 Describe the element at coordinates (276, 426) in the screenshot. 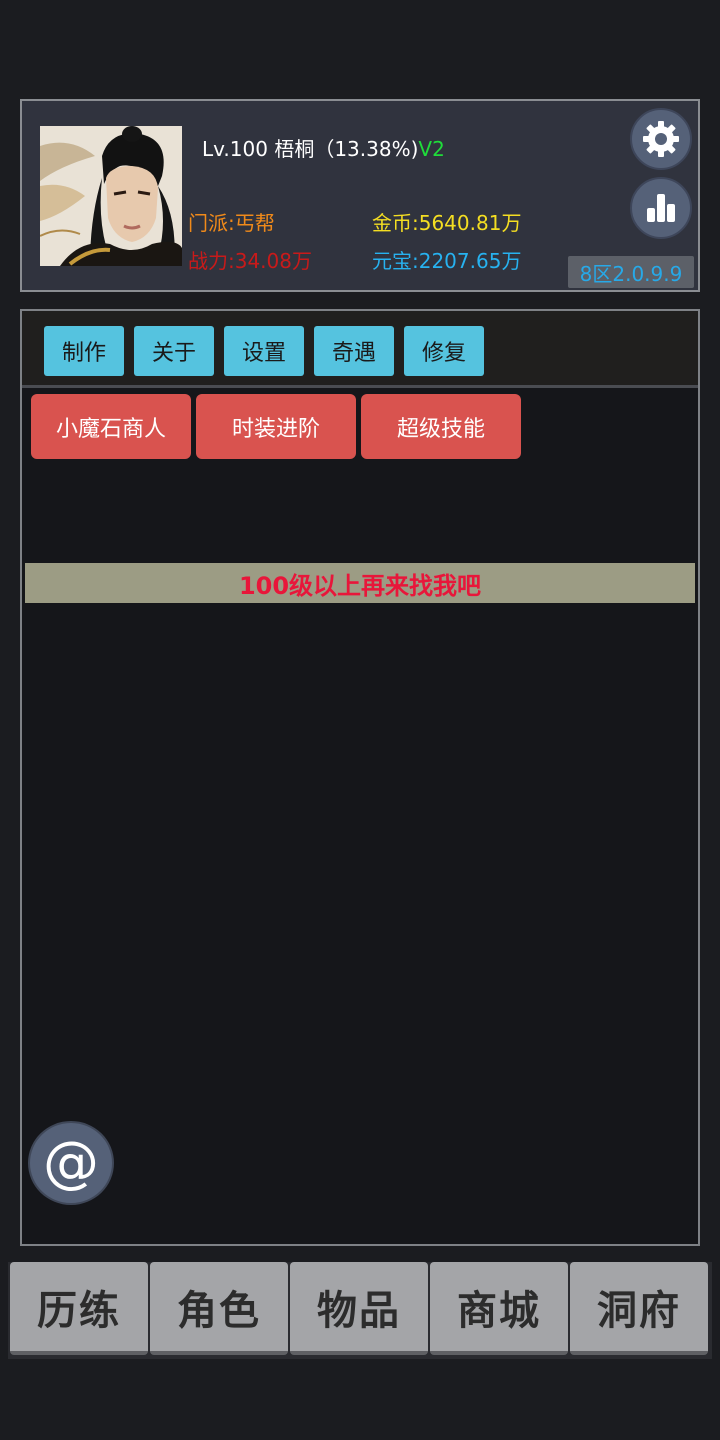

I see `fashion-advance-button: 时装进阶` at that location.